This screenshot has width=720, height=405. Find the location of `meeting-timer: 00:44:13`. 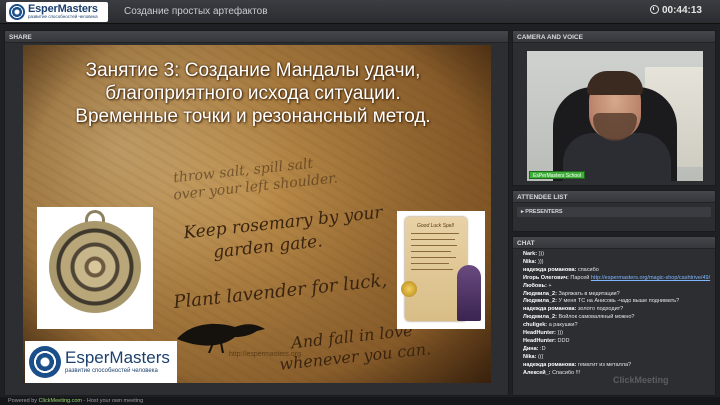

meeting-timer: 00:44:13 is located at coordinates (675, 10).